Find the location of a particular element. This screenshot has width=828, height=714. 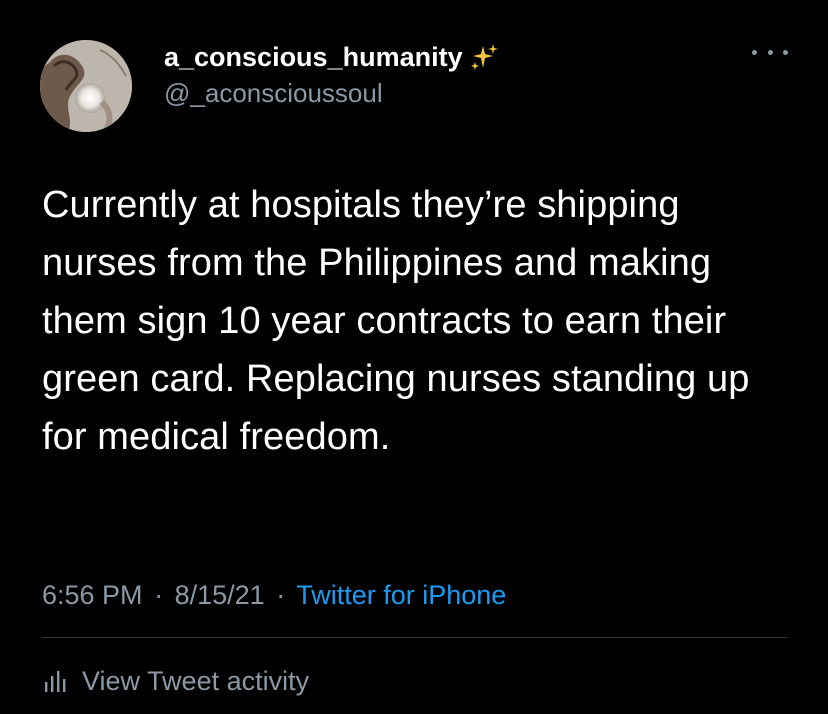

avatar-image is located at coordinates (86, 86).